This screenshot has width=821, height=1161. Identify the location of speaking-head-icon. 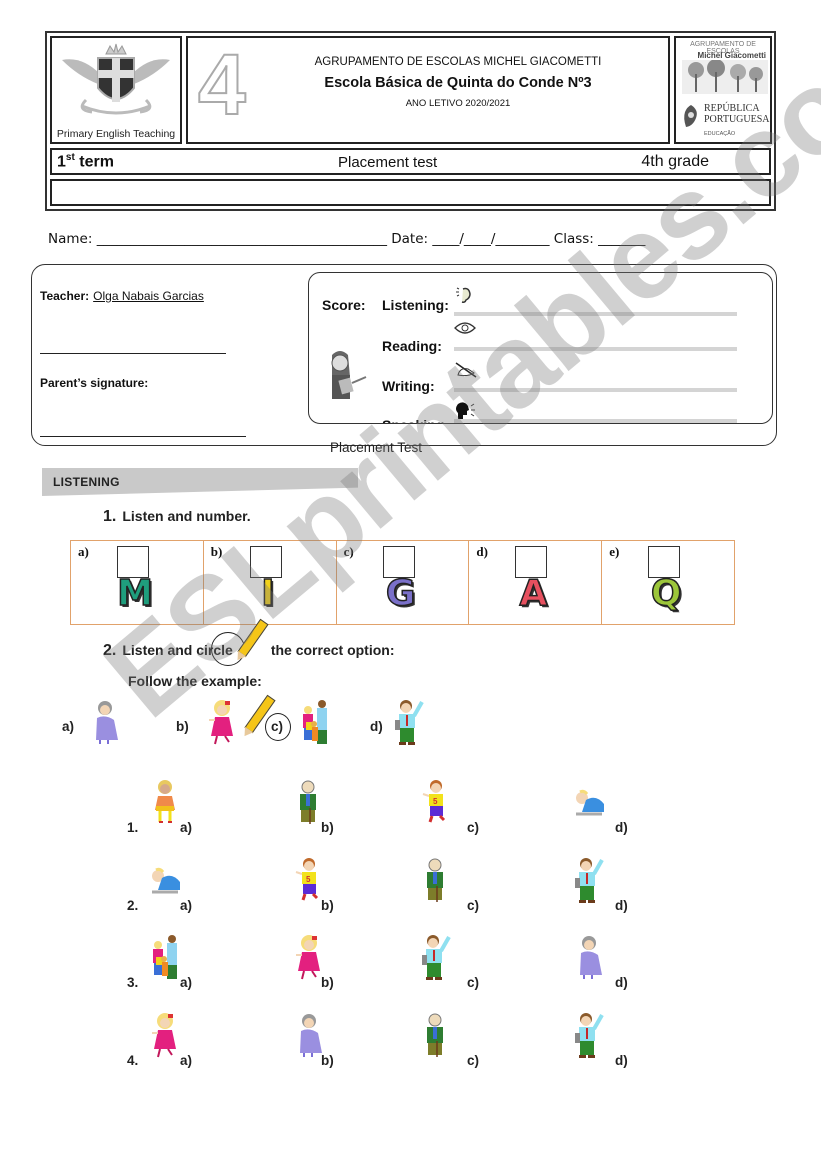
(465, 411).